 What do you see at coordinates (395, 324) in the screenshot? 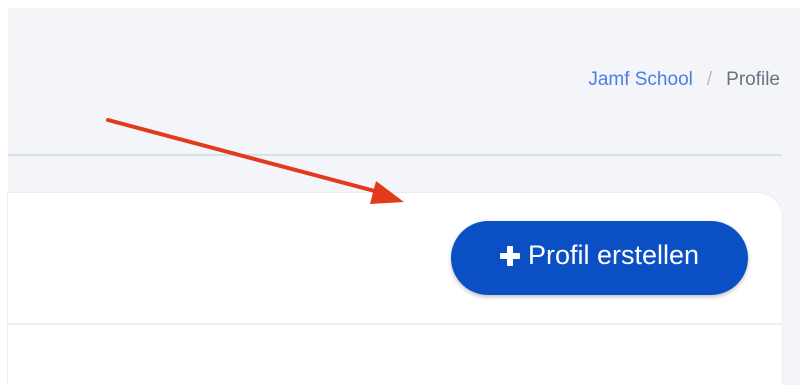
I see `card-divider` at bounding box center [395, 324].